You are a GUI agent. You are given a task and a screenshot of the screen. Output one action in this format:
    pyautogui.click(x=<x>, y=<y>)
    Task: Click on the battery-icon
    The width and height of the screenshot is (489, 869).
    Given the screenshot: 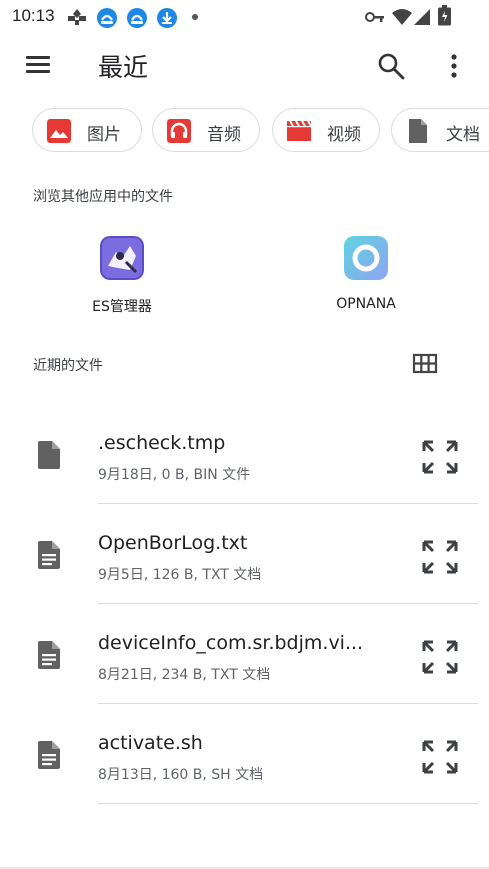 What is the action you would take?
    pyautogui.click(x=444, y=15)
    